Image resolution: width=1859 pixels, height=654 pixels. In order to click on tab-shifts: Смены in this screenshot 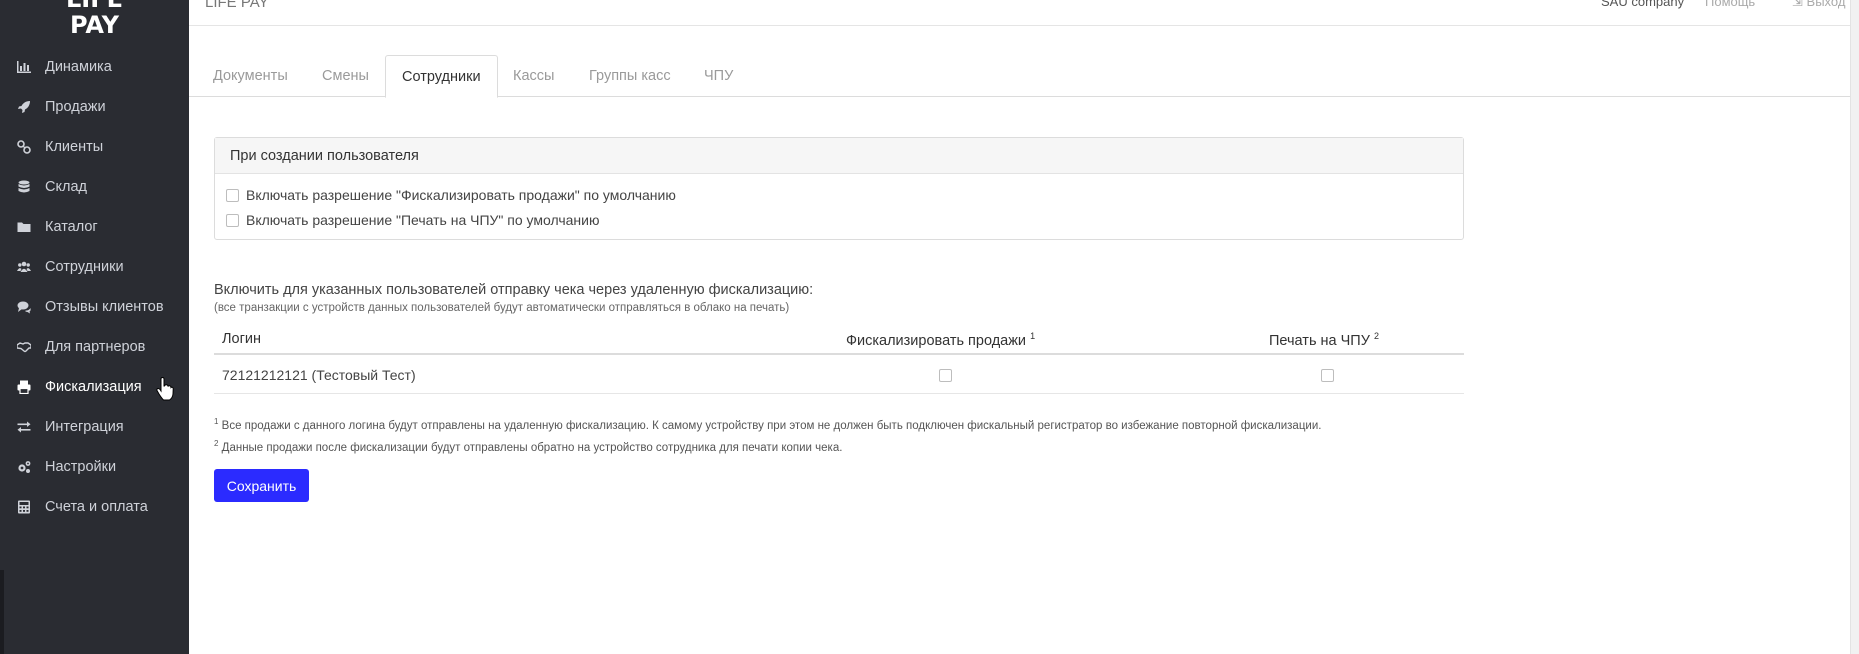, I will do `click(345, 76)`.